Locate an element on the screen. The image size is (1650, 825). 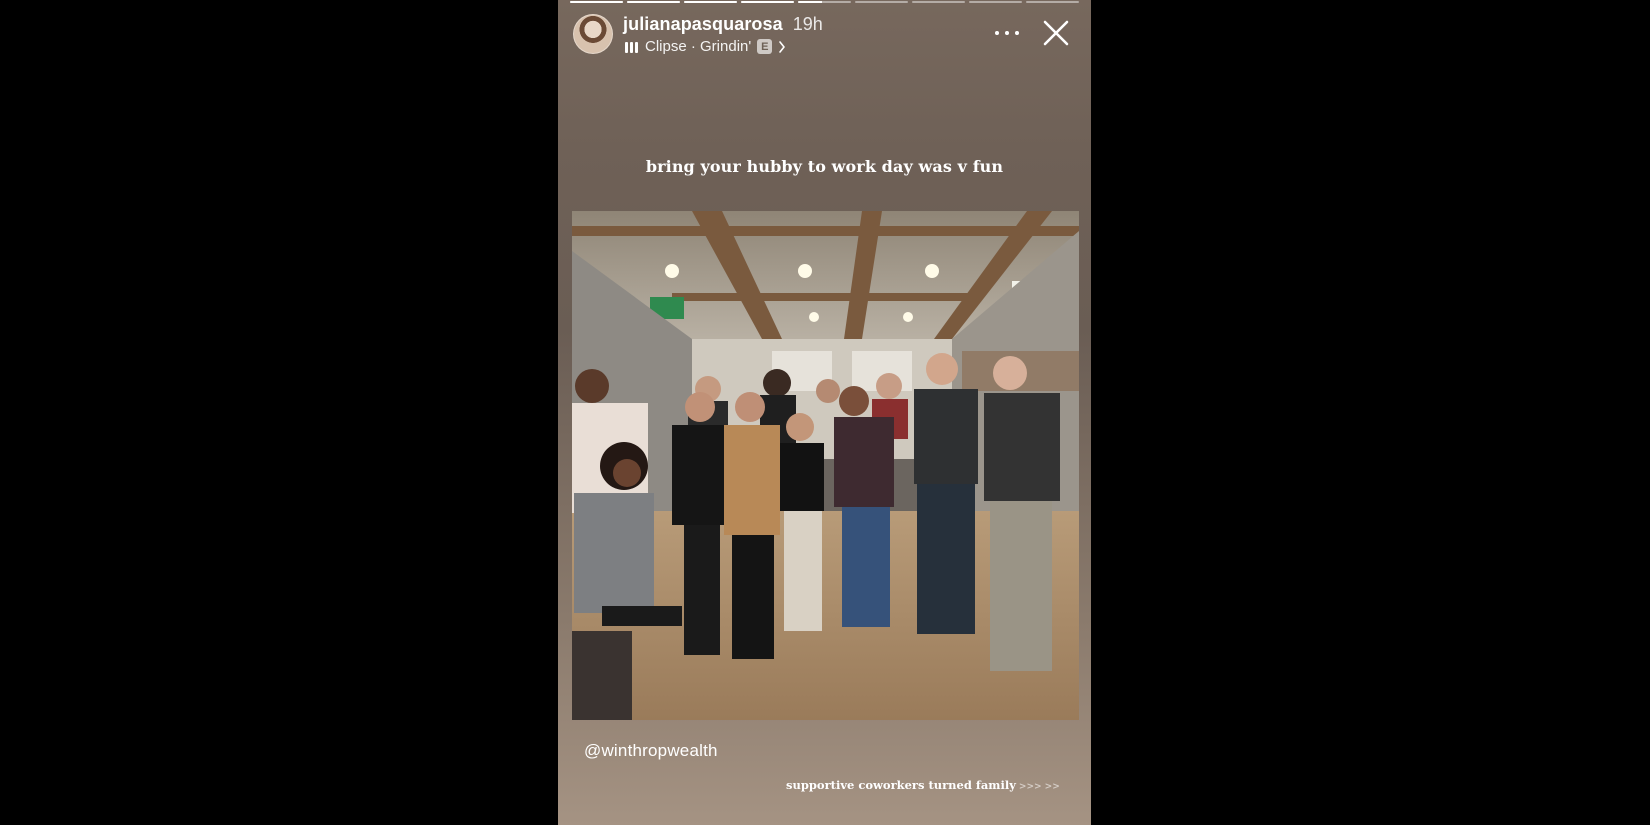
music-attribution: Clipse · Grindin' E is located at coordinates (705, 46).